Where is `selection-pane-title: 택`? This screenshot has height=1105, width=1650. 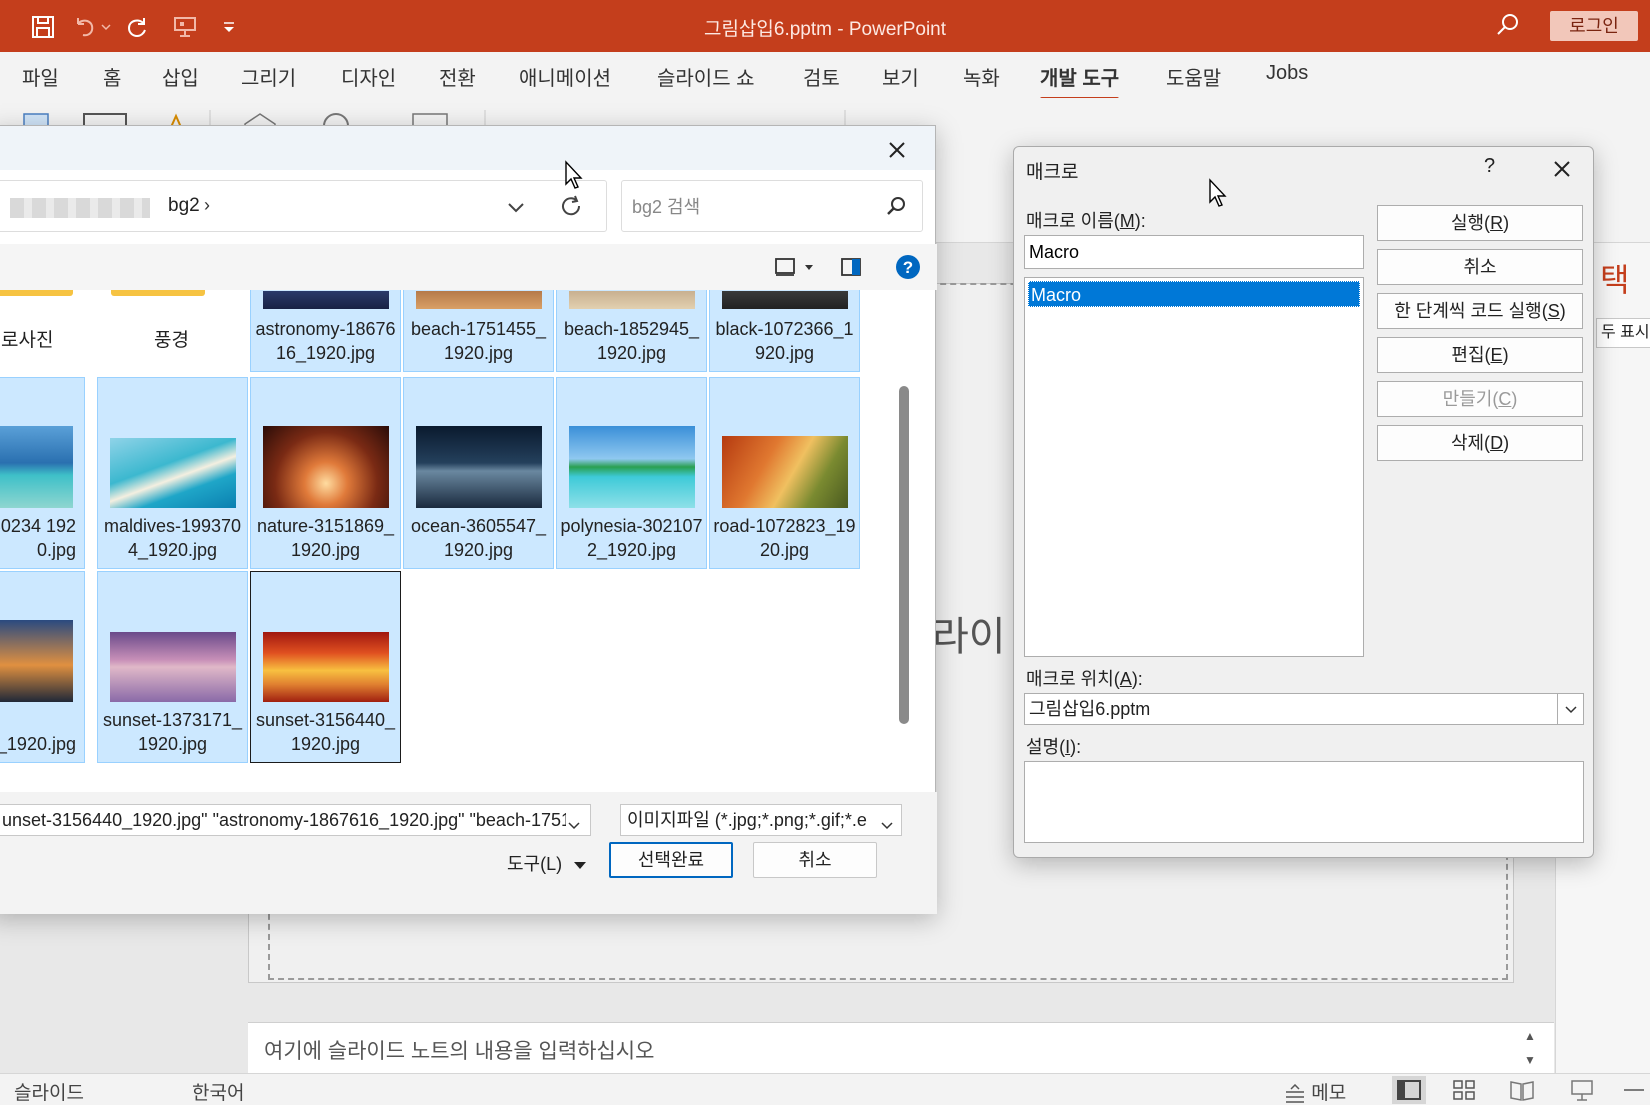
selection-pane-title: 택 is located at coordinates (1615, 280).